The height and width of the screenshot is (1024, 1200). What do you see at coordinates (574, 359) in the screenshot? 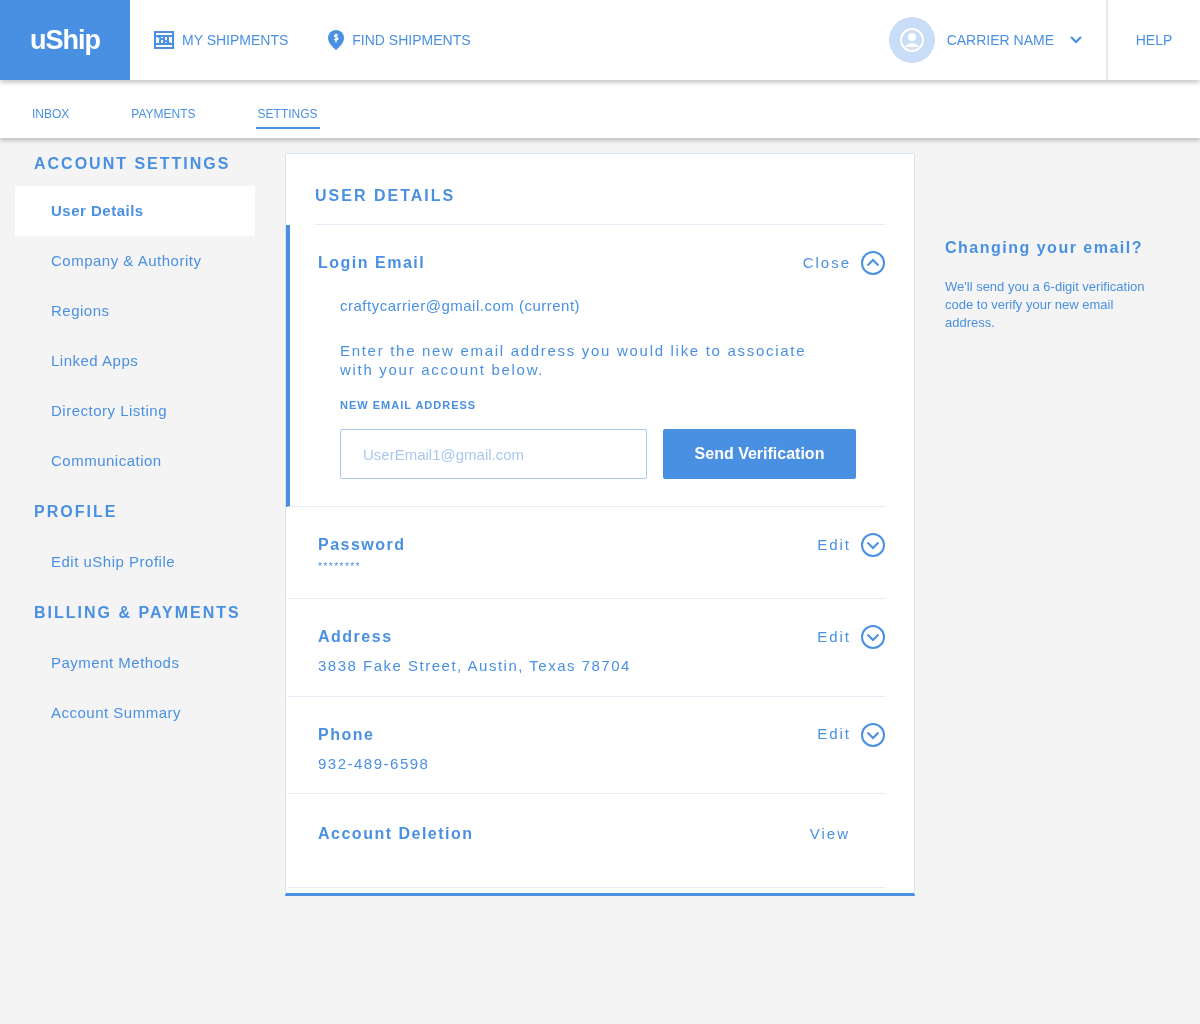
I see `instructions-text: Enter the new email address you would like to associate with your account below.` at bounding box center [574, 359].